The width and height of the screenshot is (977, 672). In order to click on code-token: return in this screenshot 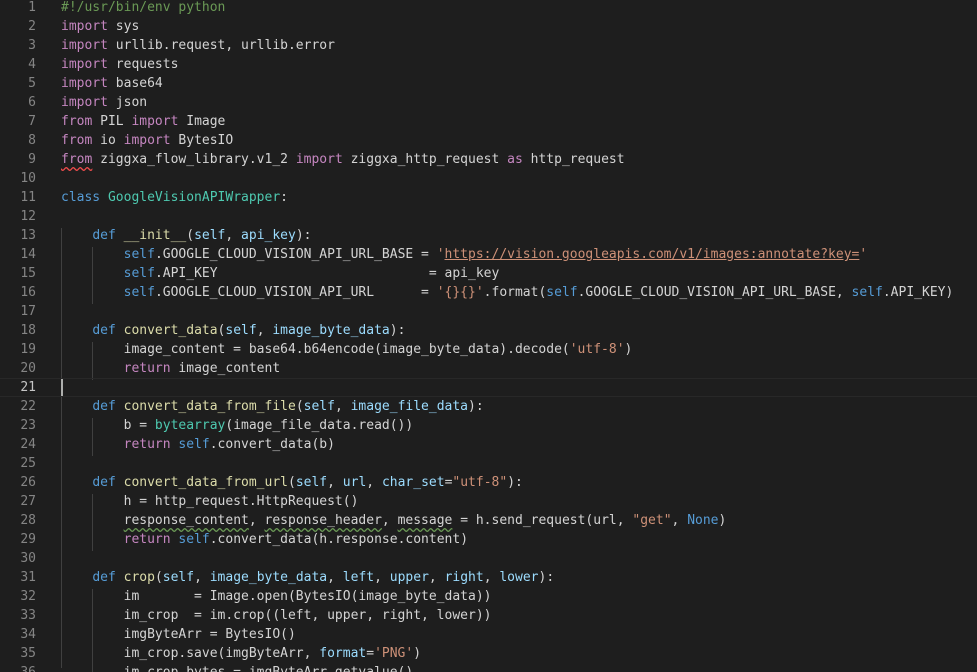, I will do `click(147, 539)`.